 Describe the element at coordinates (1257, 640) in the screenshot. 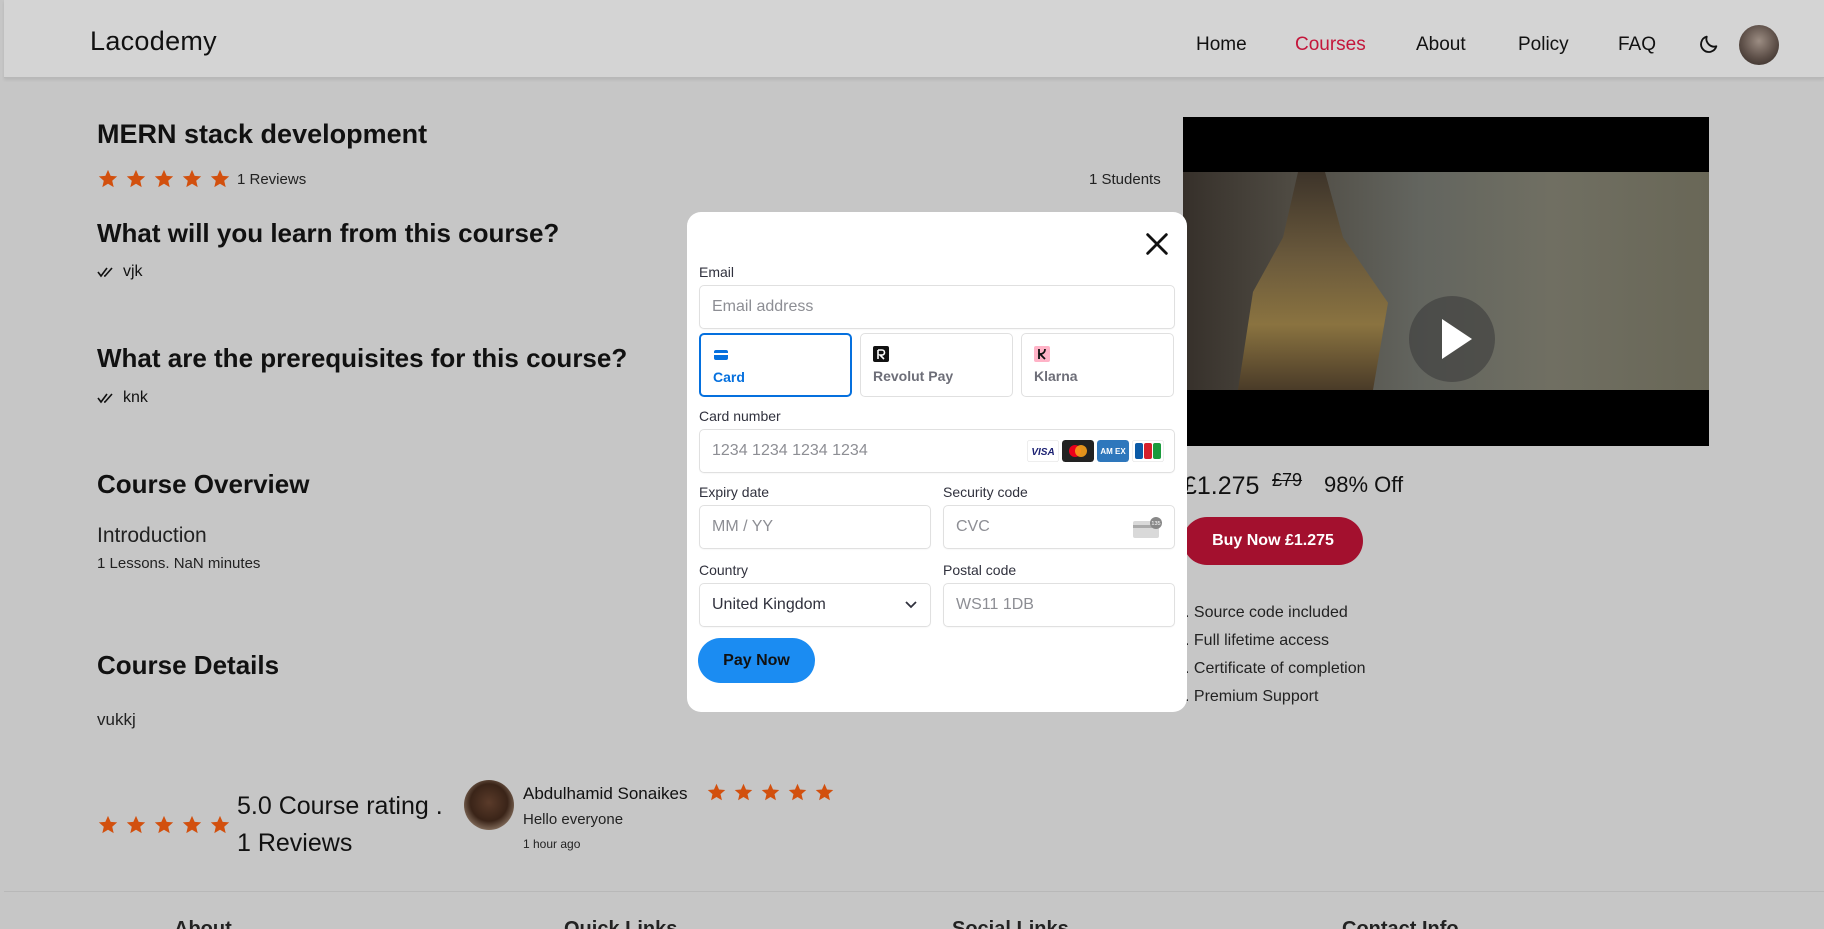

I see `feature-item: . Full lifetime access` at that location.